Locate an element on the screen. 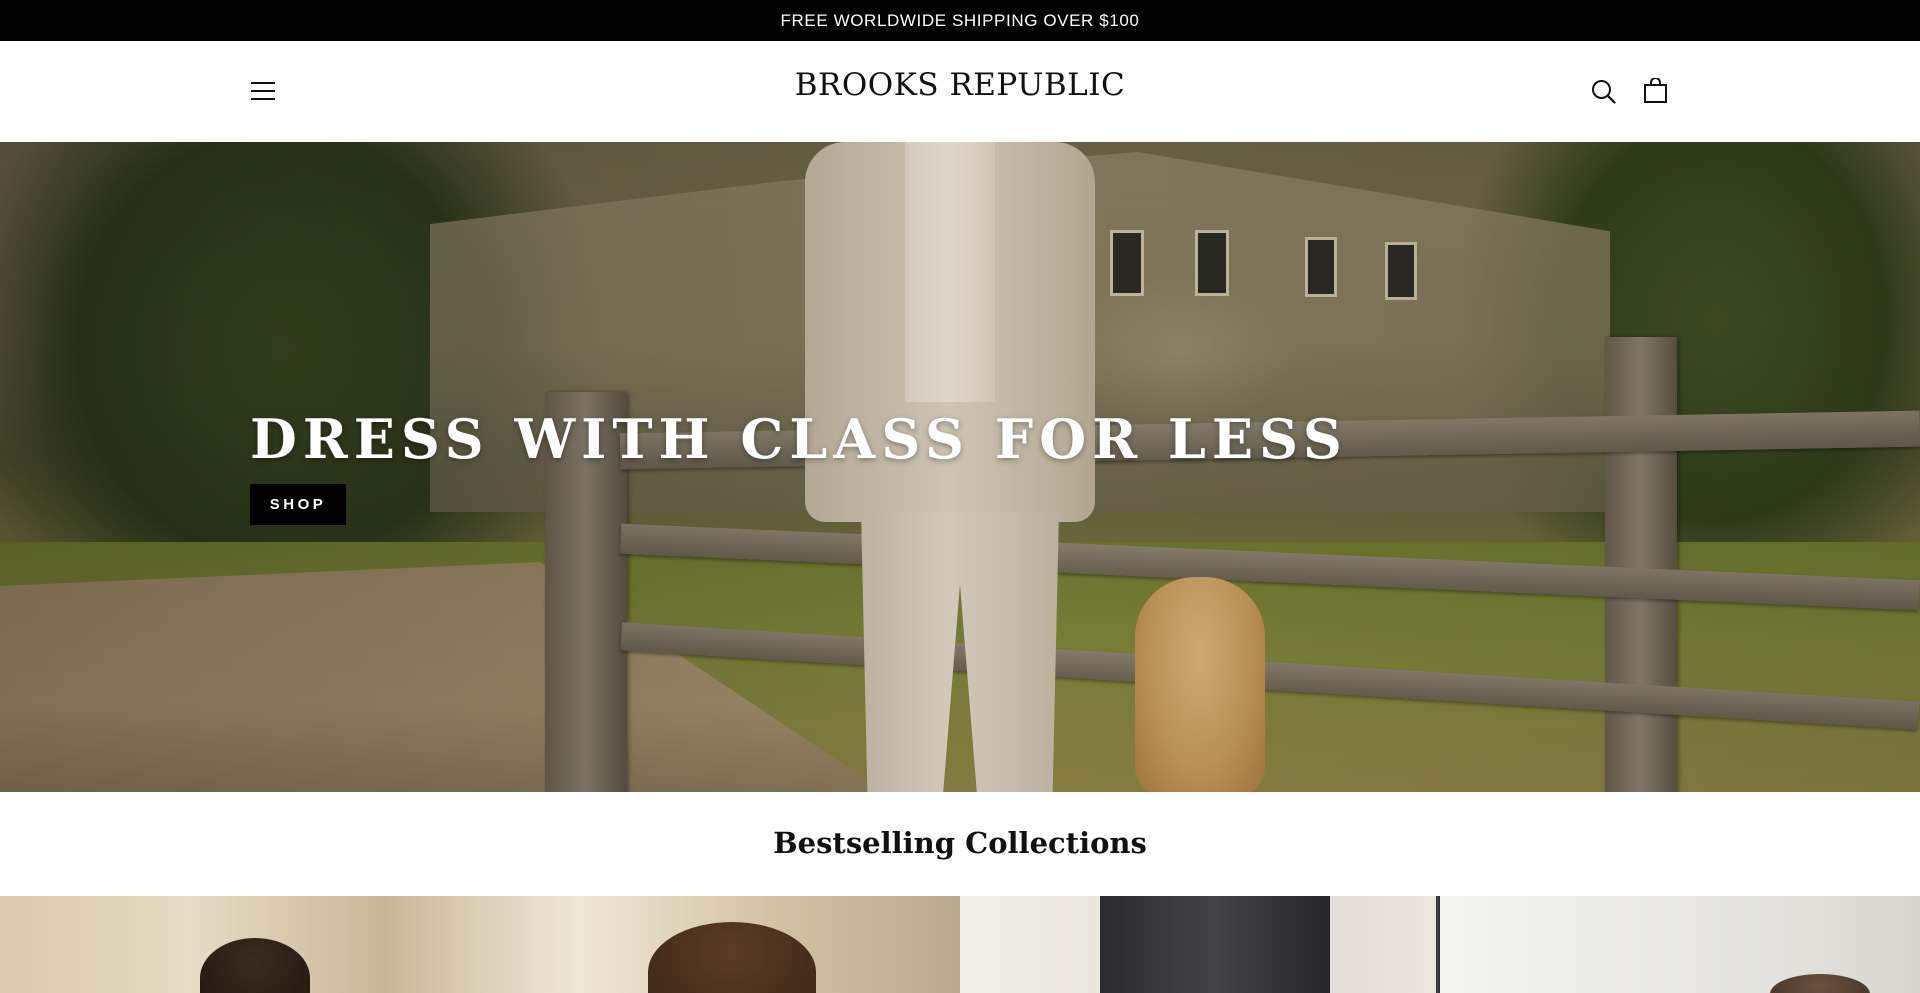  bestselling-collections-title: Bestselling Collections is located at coordinates (960, 843).